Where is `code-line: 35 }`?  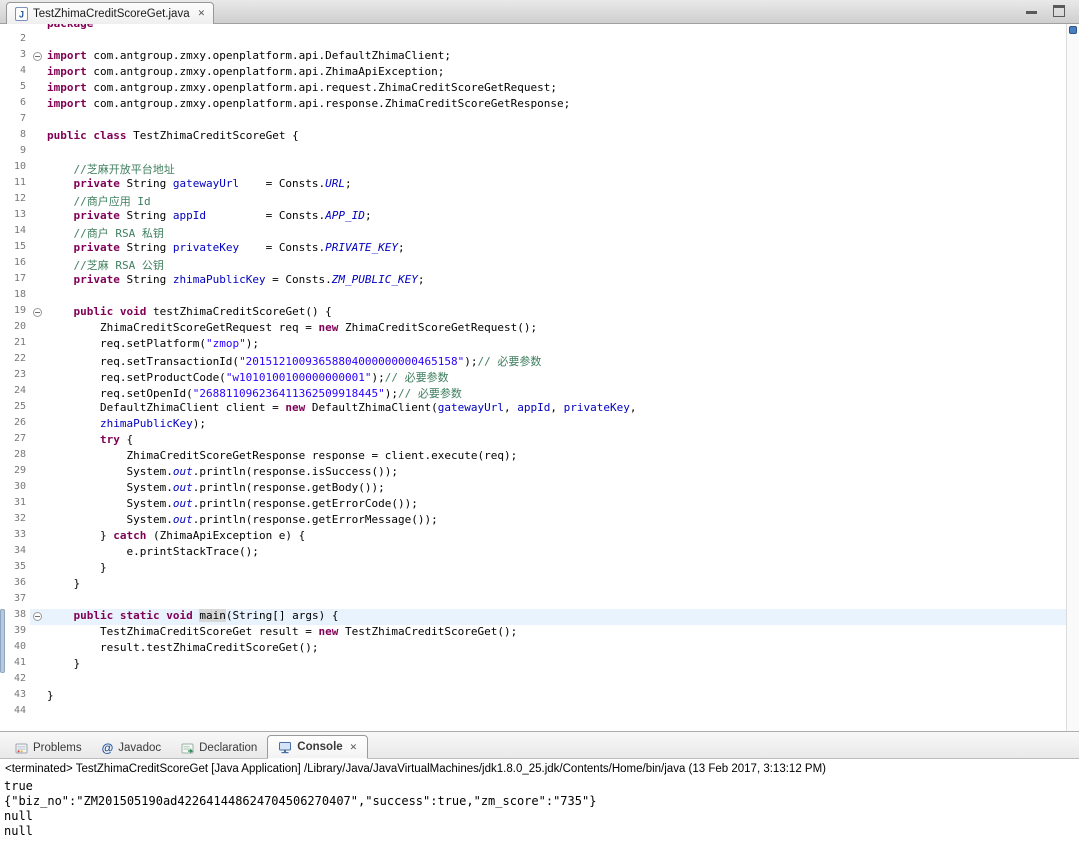
code-line: 35 } is located at coordinates (539, 569).